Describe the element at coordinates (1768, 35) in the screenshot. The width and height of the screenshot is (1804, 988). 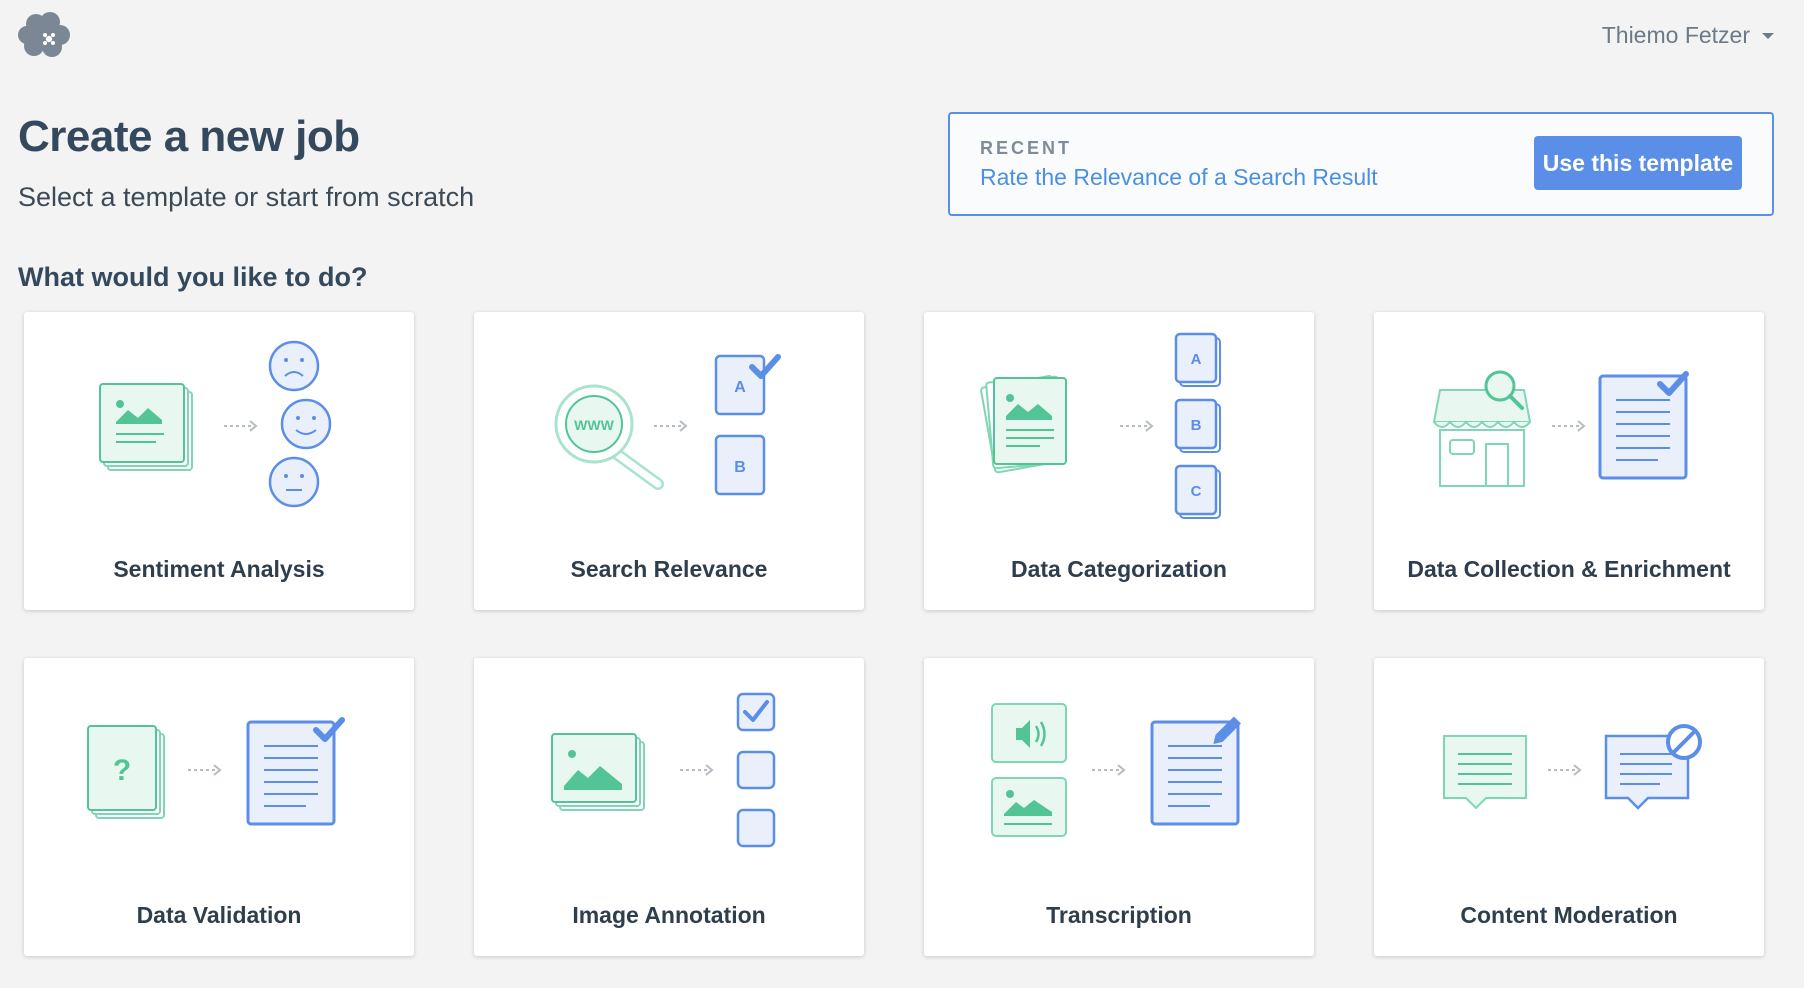
I see `caret-down-icon` at that location.